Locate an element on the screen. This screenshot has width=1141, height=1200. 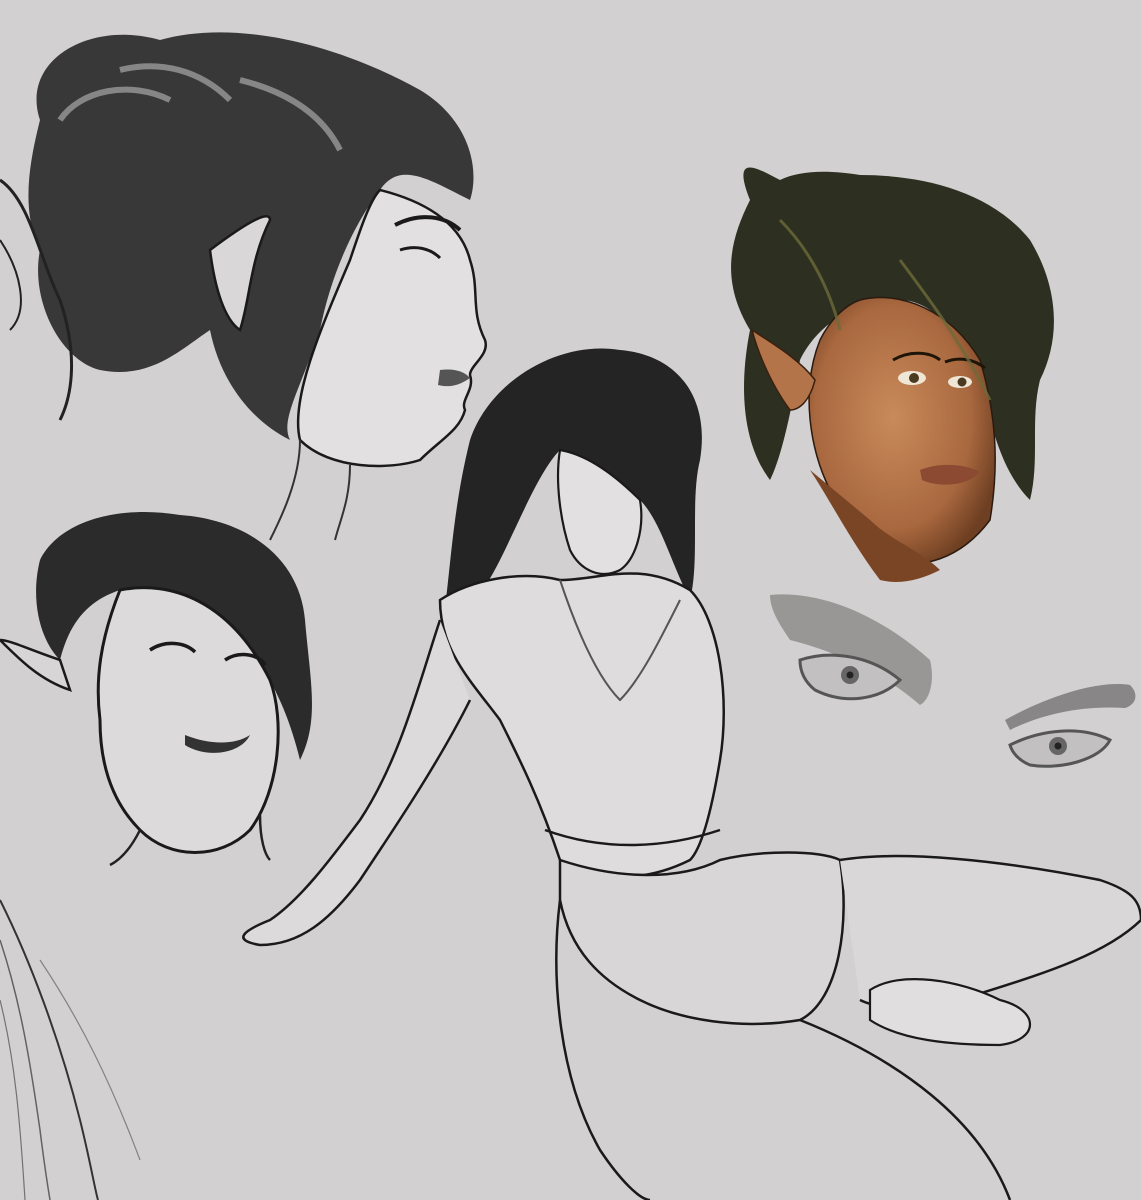
color-portrait is located at coordinates (892, 374).